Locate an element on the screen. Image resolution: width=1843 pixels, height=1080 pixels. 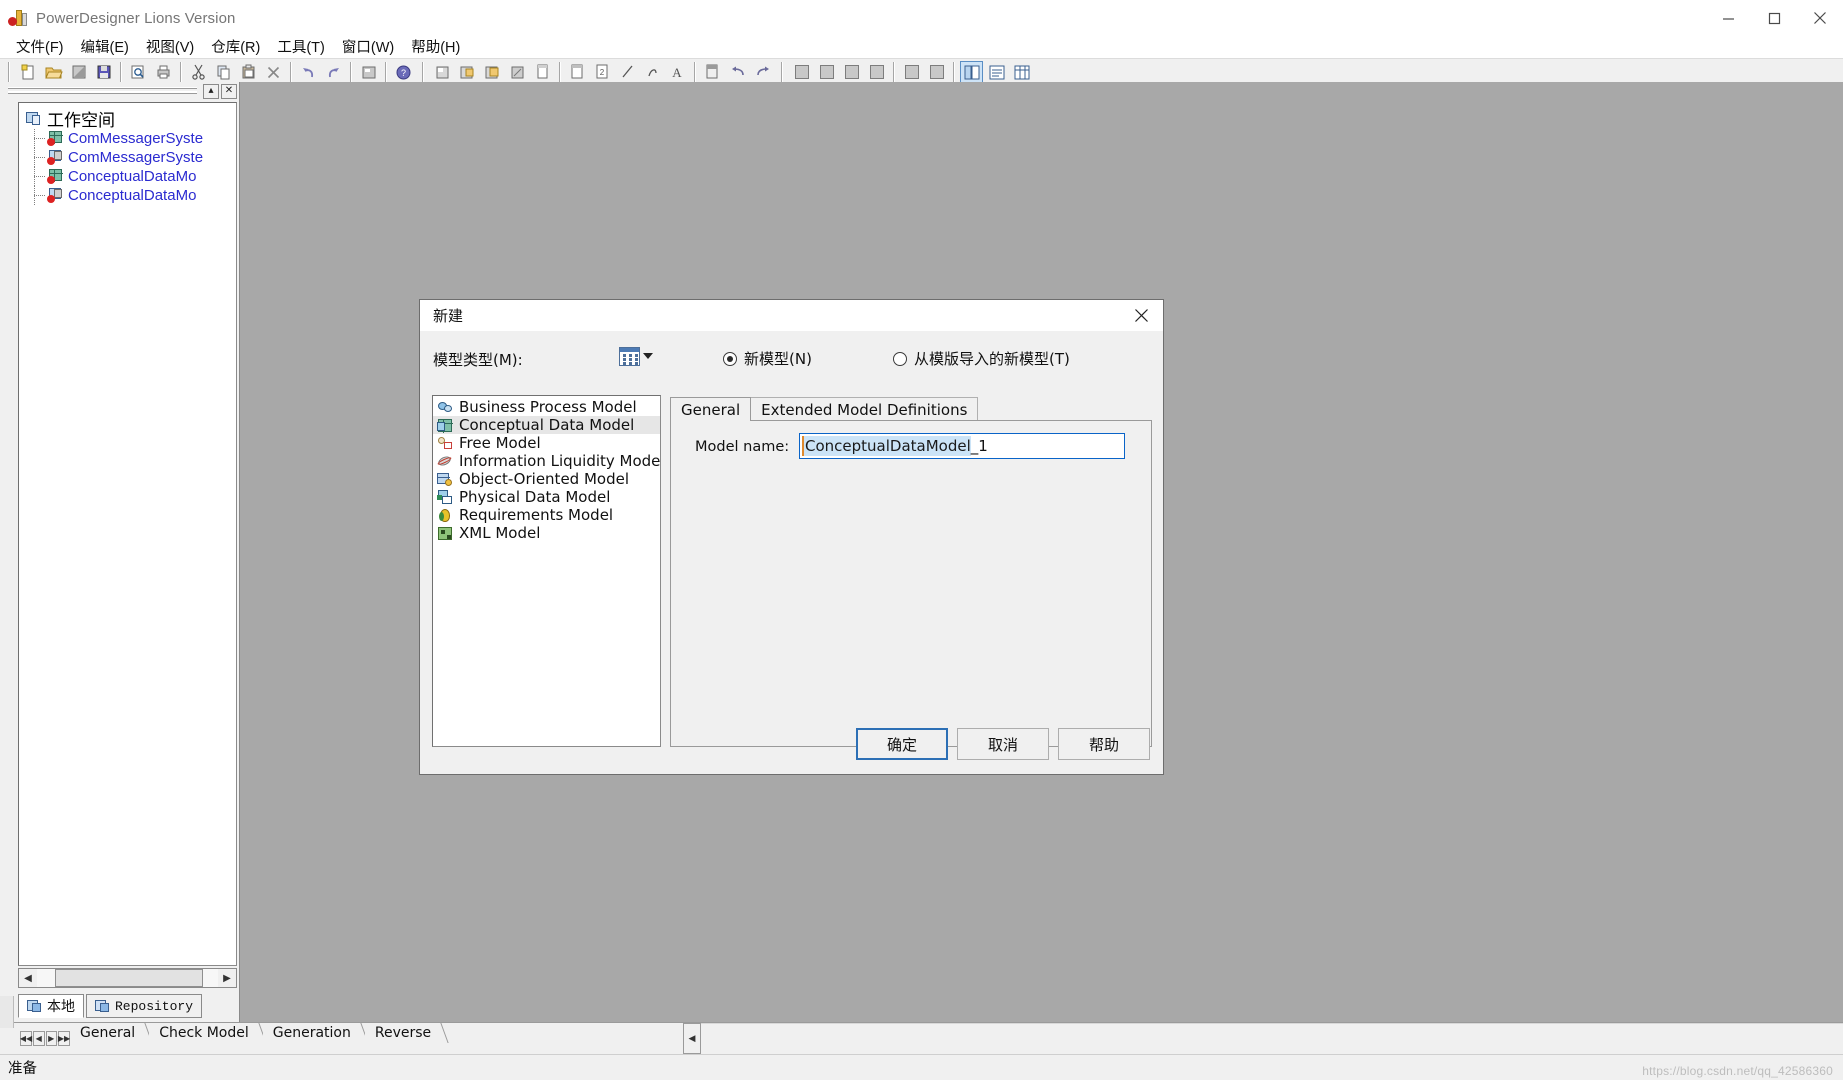
cdm-model-icon is located at coordinates (55, 176).